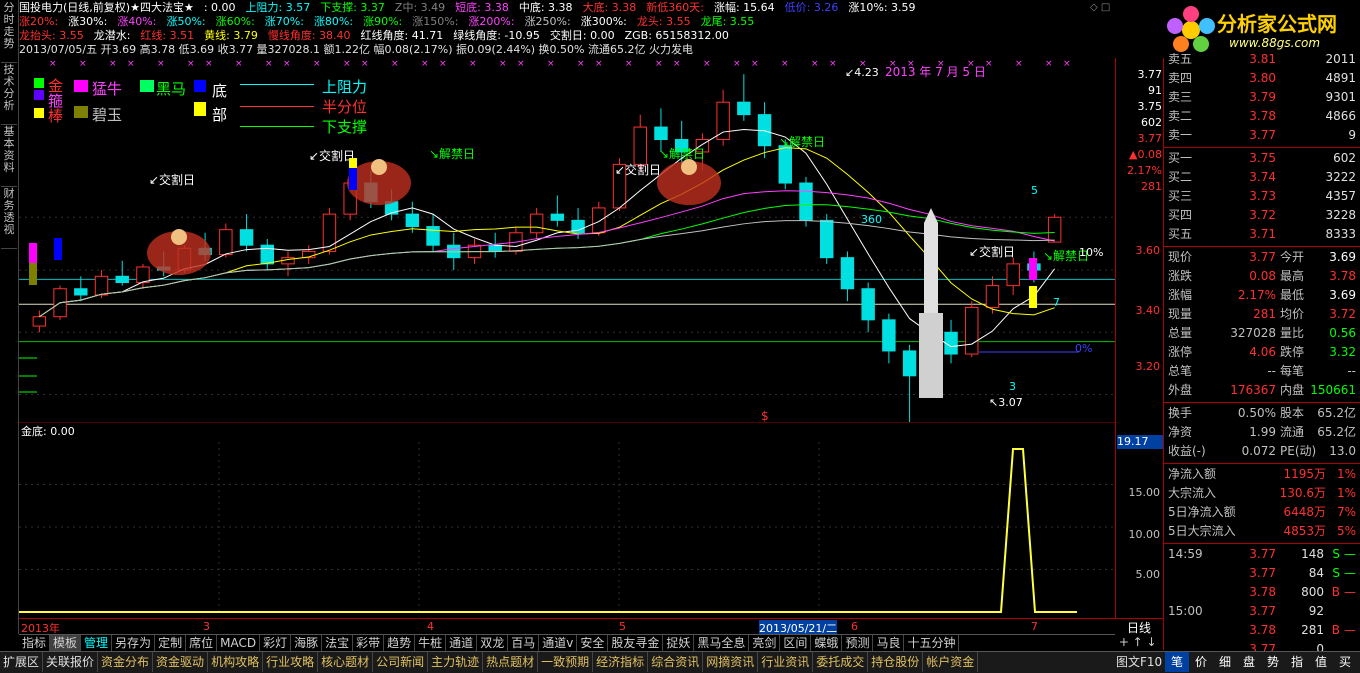 The image size is (1360, 673). What do you see at coordinates (676, 662) in the screenshot?
I see `info-tab: 综合资讯` at bounding box center [676, 662].